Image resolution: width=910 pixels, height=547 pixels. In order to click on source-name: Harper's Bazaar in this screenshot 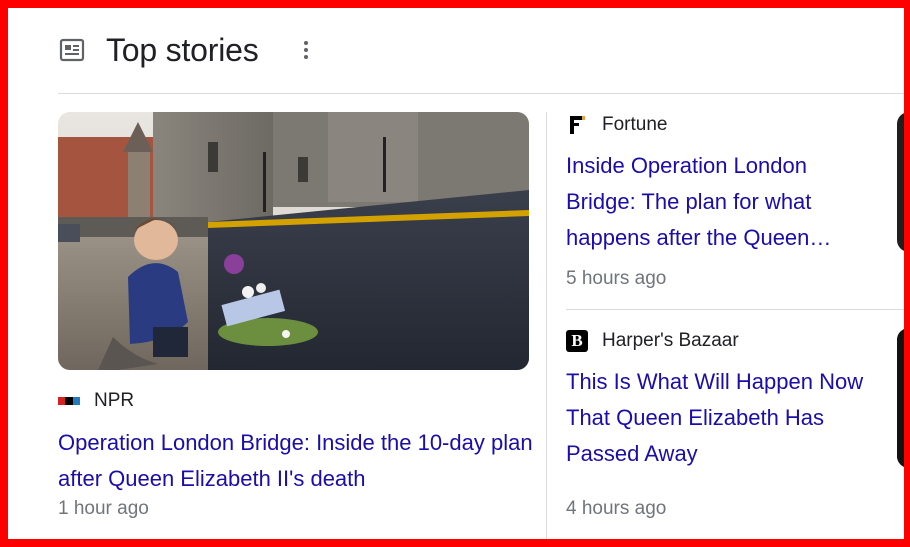, I will do `click(670, 340)`.